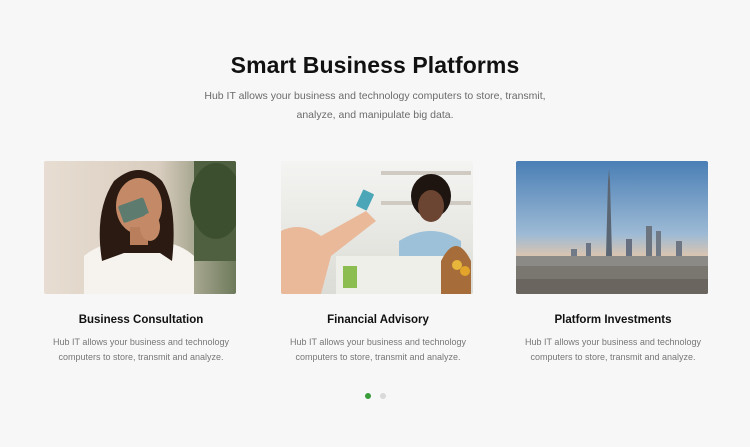 The height and width of the screenshot is (447, 750). What do you see at coordinates (140, 227) in the screenshot?
I see `woman-holding-card-image` at bounding box center [140, 227].